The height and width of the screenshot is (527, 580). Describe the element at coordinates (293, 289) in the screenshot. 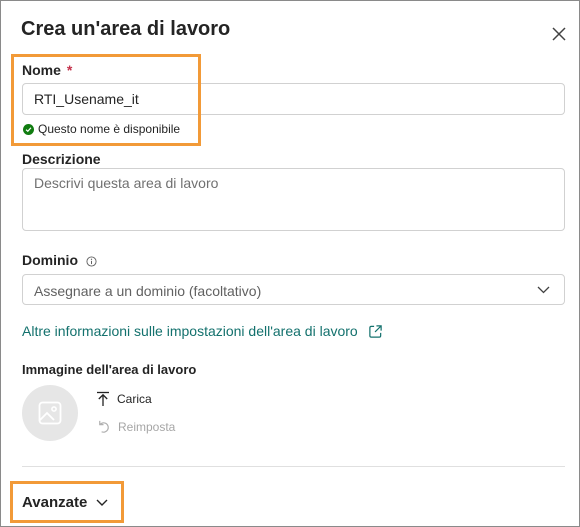

I see `domain-dropdown: Assegnare a un dominio (facoltativo)` at that location.